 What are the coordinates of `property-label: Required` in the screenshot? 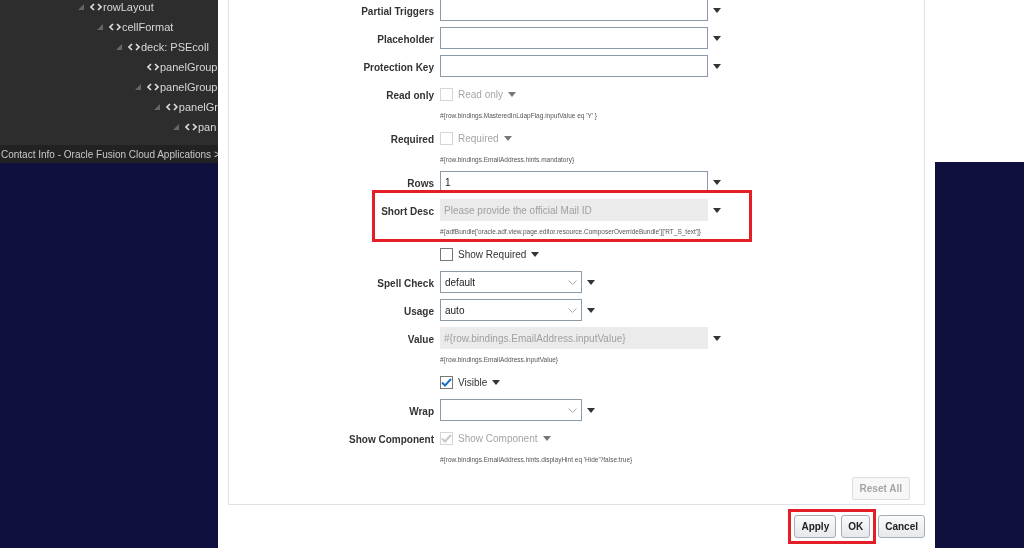 It's located at (412, 139).